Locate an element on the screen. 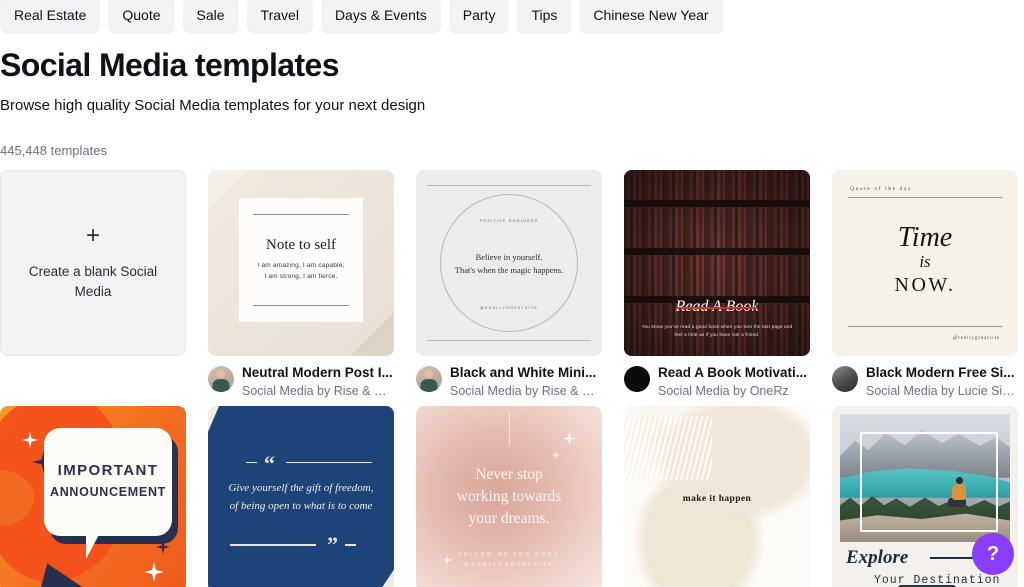 This screenshot has width=1024, height=587. speech-bubble-tail is located at coordinates (94, 543).